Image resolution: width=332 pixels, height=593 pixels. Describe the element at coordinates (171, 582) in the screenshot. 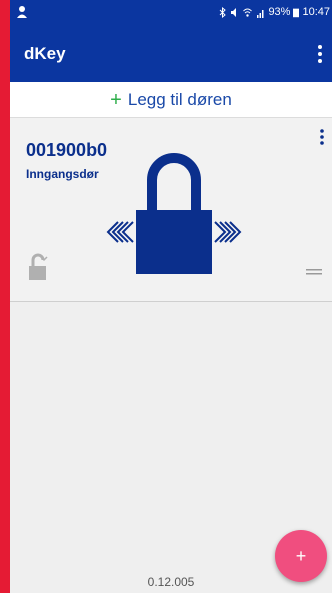

I see `app-version: 0.12.005` at that location.